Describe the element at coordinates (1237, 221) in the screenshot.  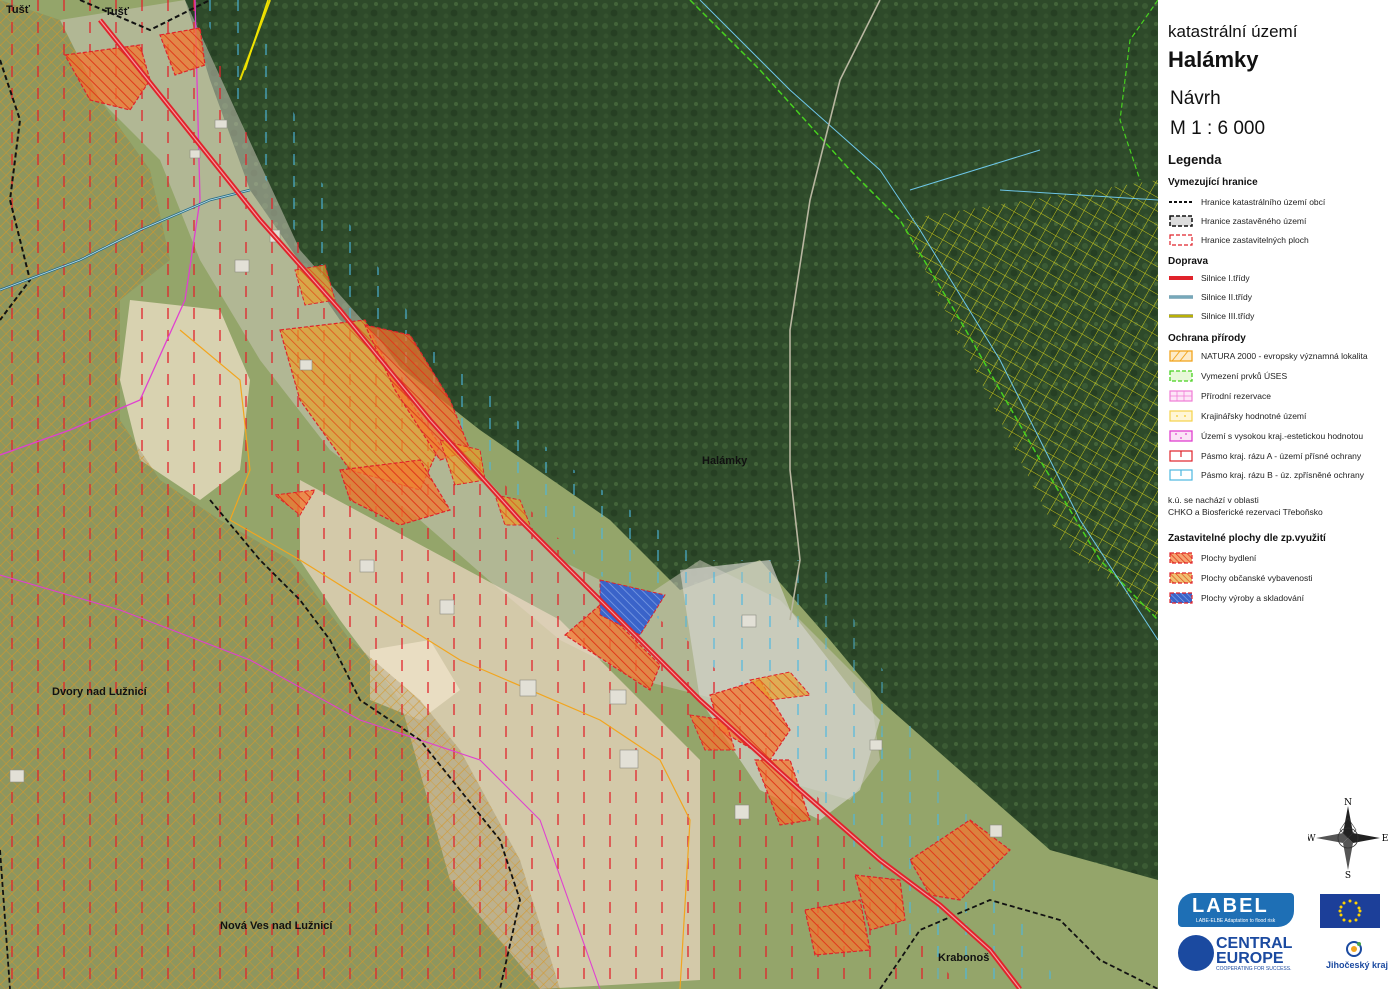
I see `legend-item: Hranice zastavěného území` at that location.